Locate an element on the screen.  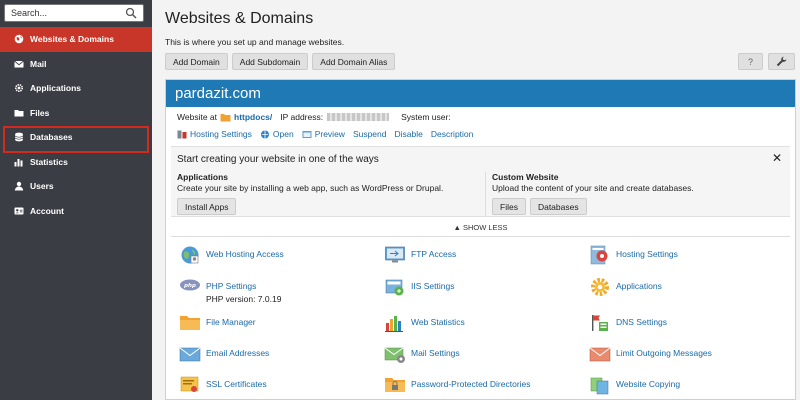
website-at-label: Website at is located at coordinates (197, 117).